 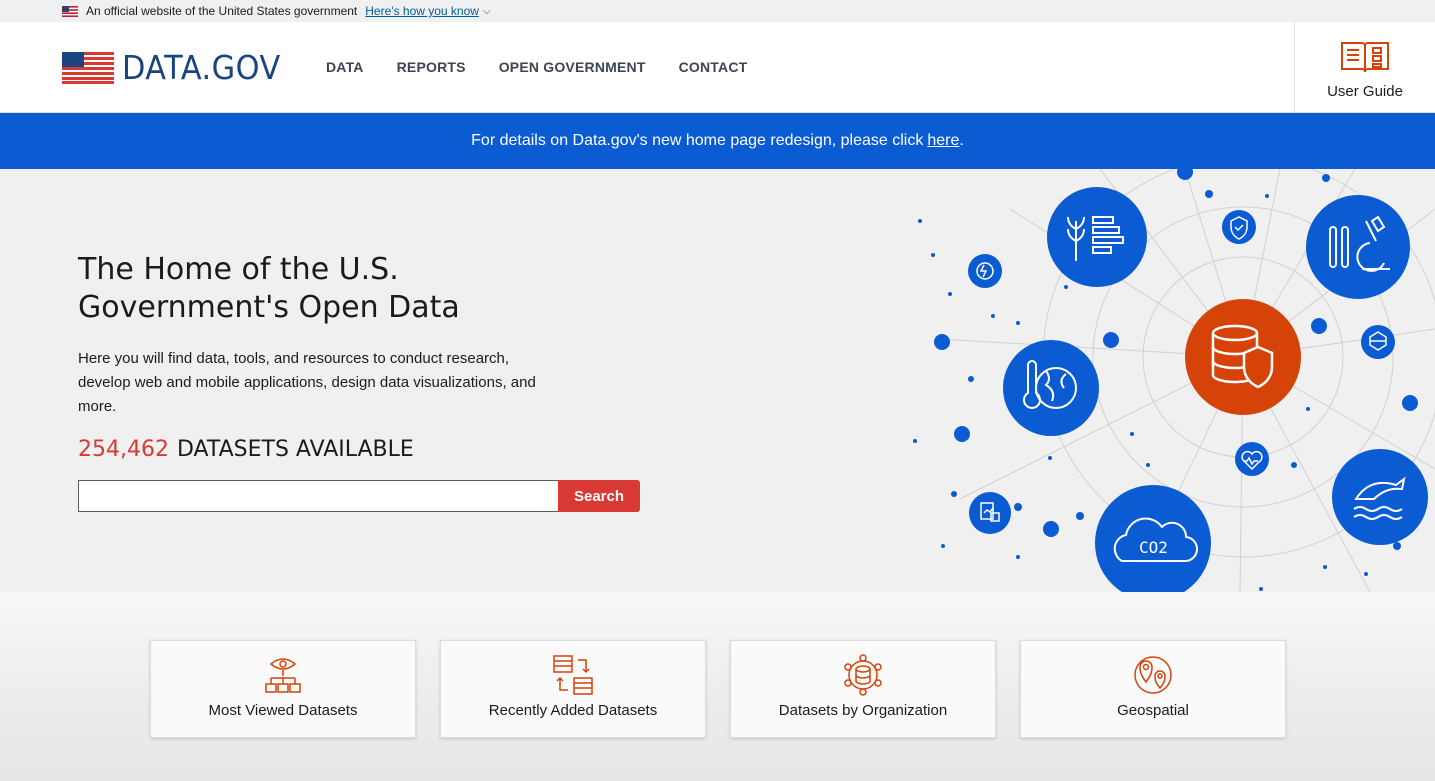 I want to click on alert-here-link: here, so click(x=943, y=141).